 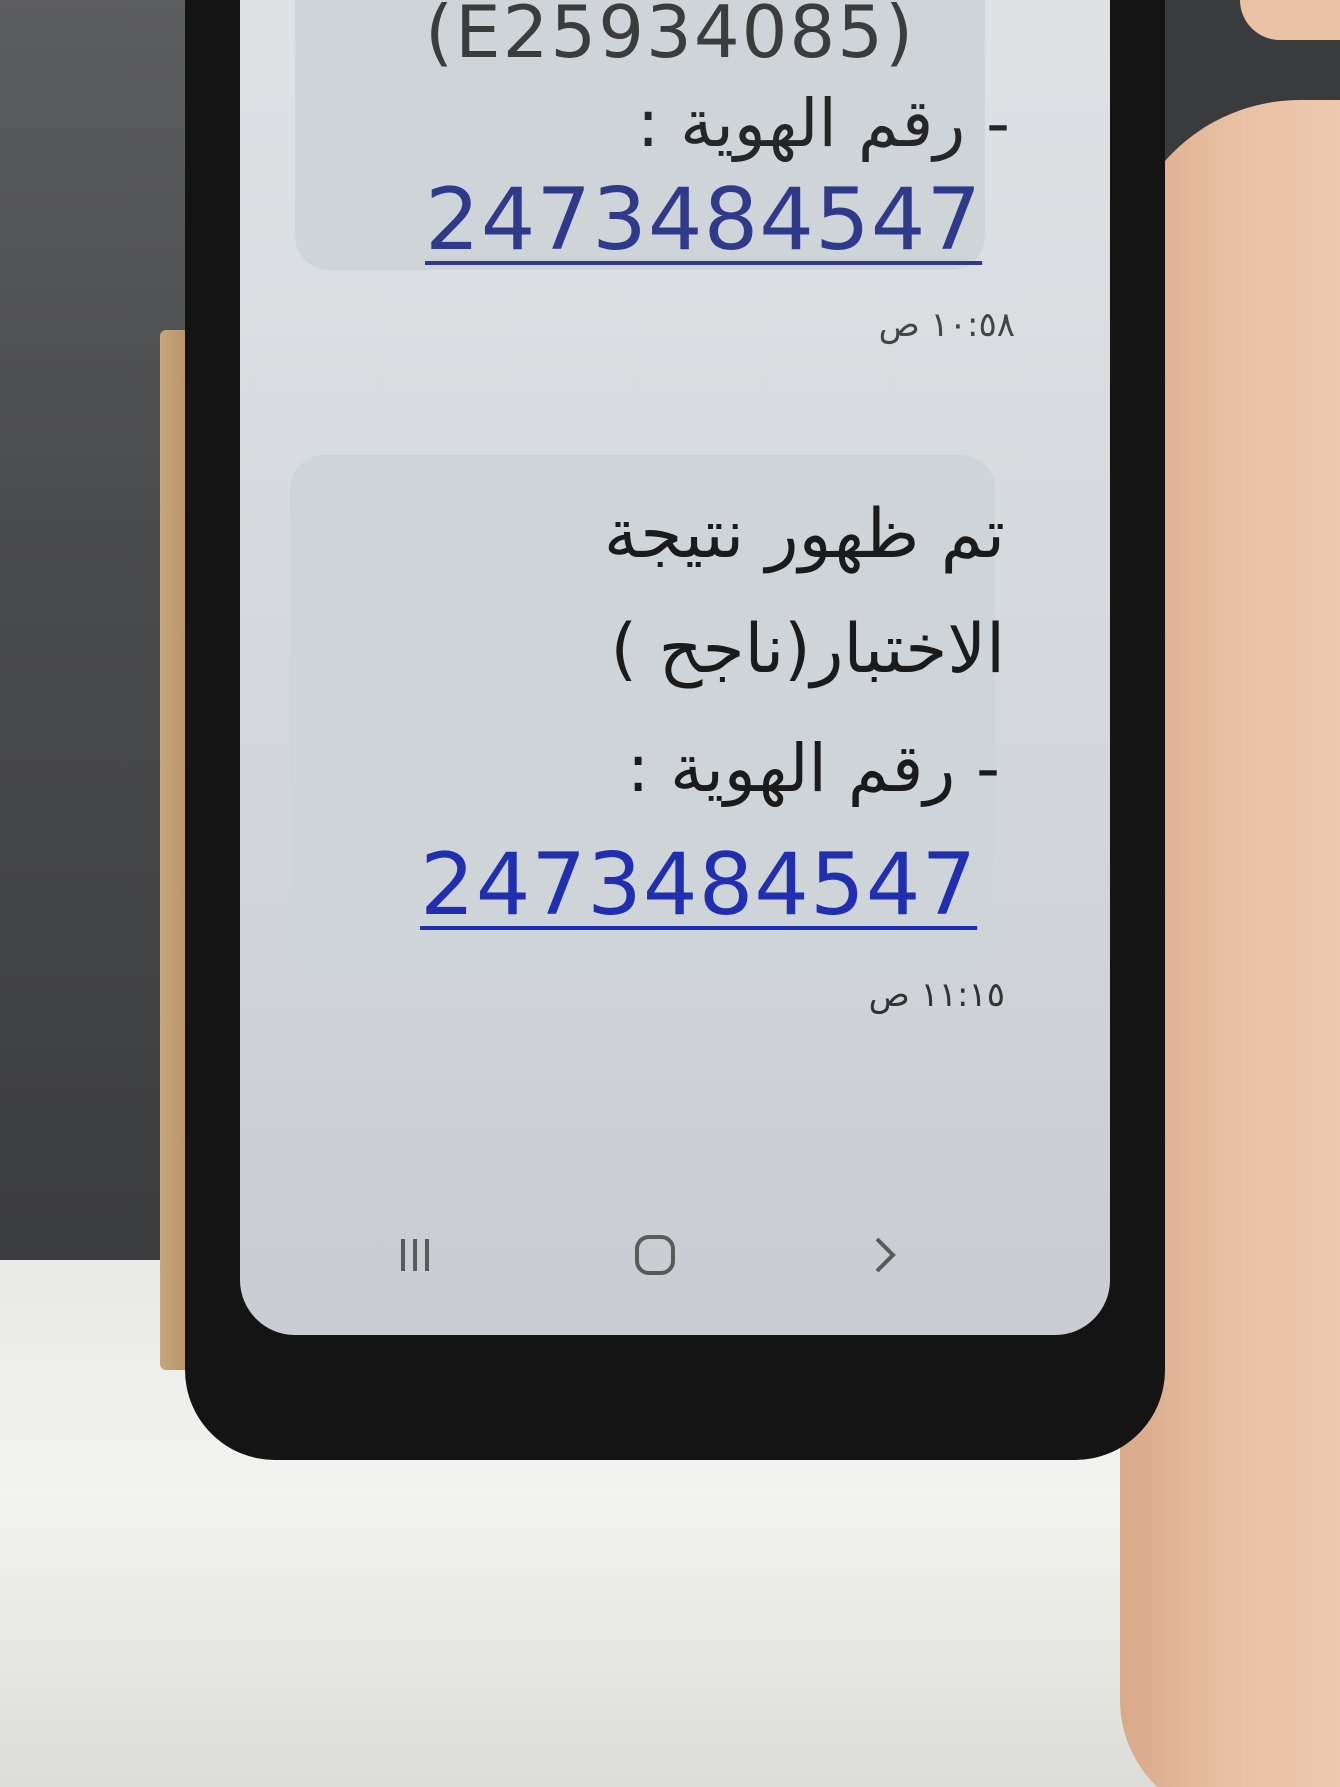 I want to click on message-2-timestamp: ١١:١٥ ص, so click(x=936, y=995).